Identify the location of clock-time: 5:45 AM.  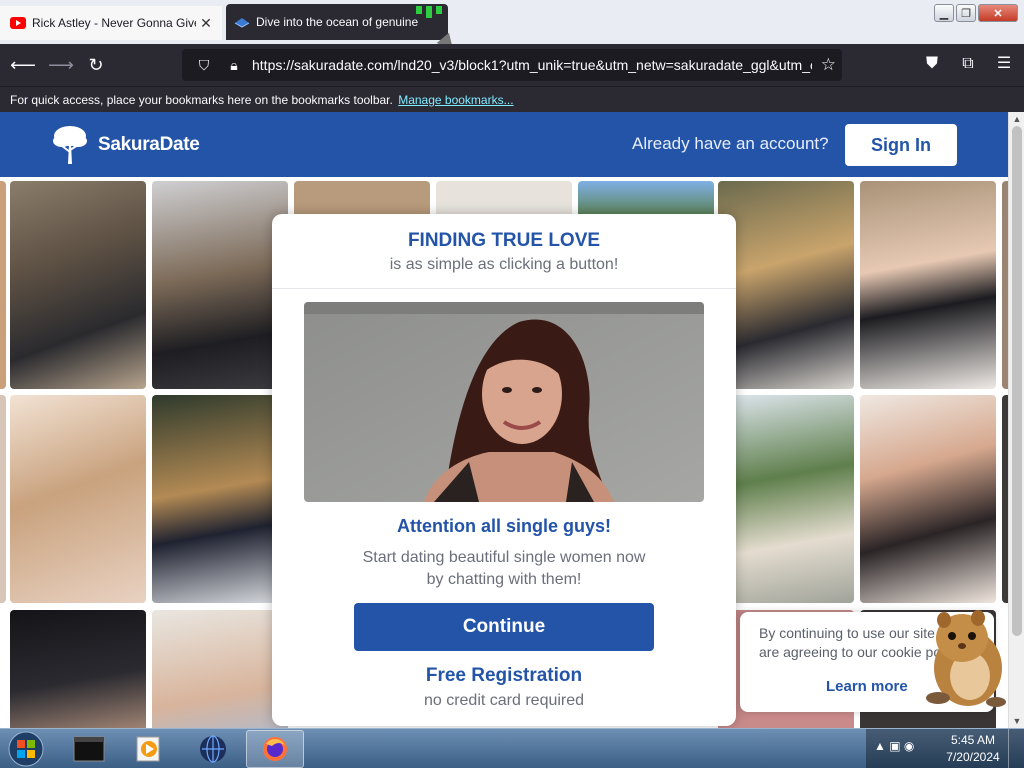
(973, 740).